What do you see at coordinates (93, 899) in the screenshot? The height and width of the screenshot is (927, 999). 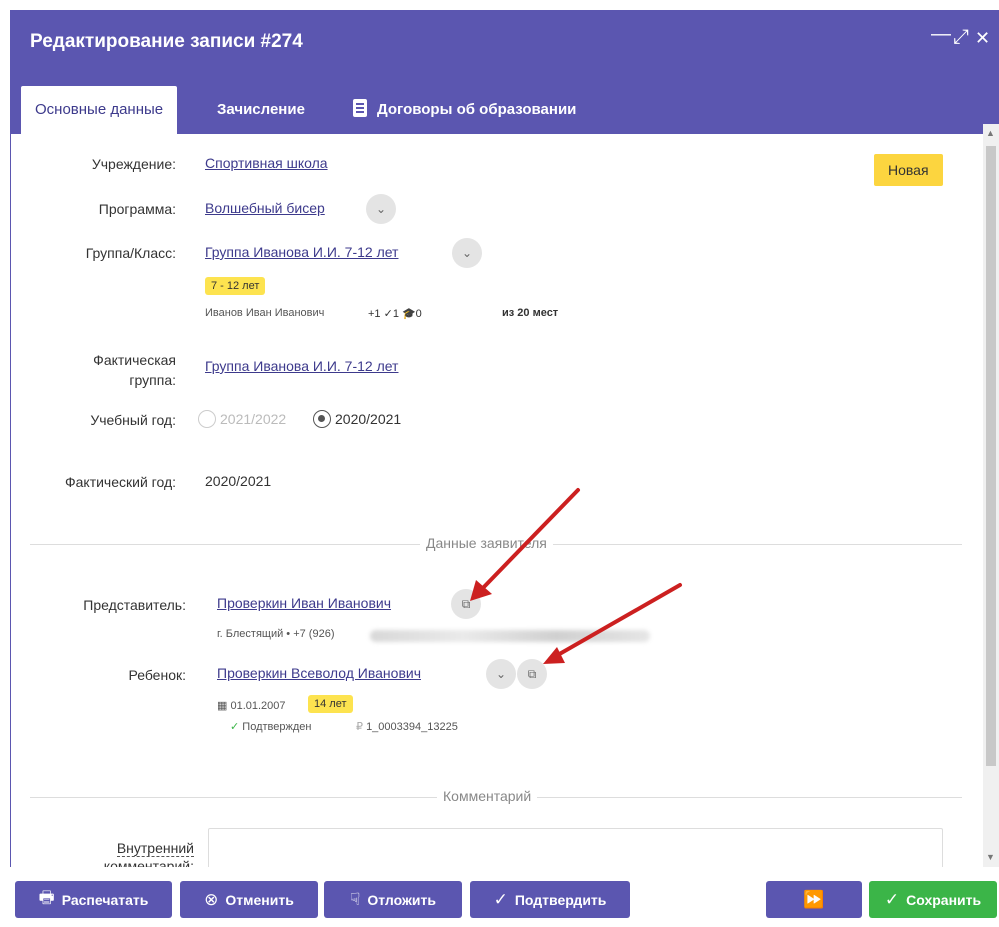 I see `print-button: 🖶 Распечатать` at bounding box center [93, 899].